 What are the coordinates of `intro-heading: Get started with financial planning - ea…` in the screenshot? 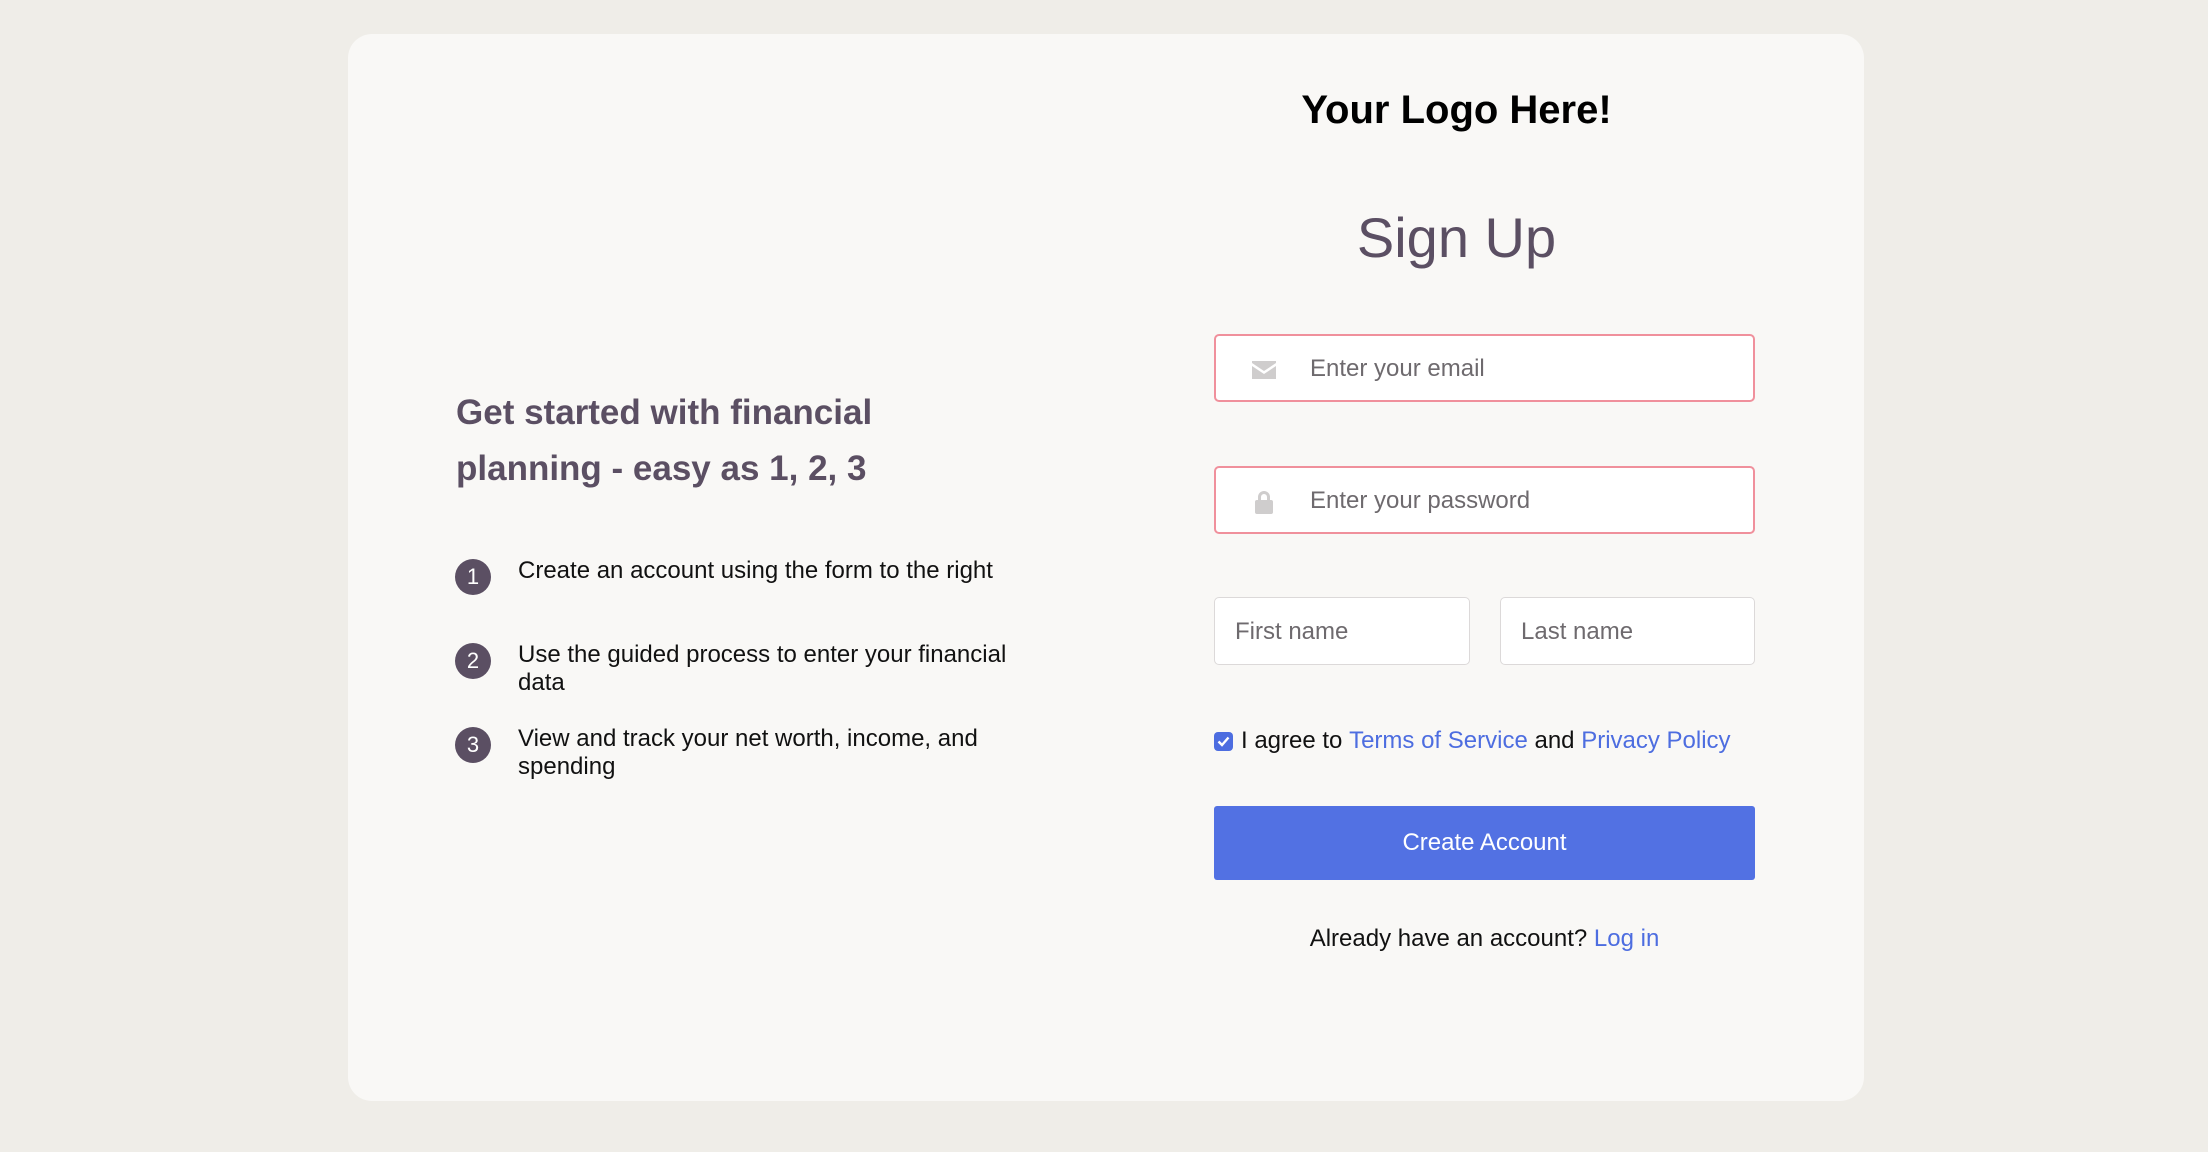 It's located at (664, 440).